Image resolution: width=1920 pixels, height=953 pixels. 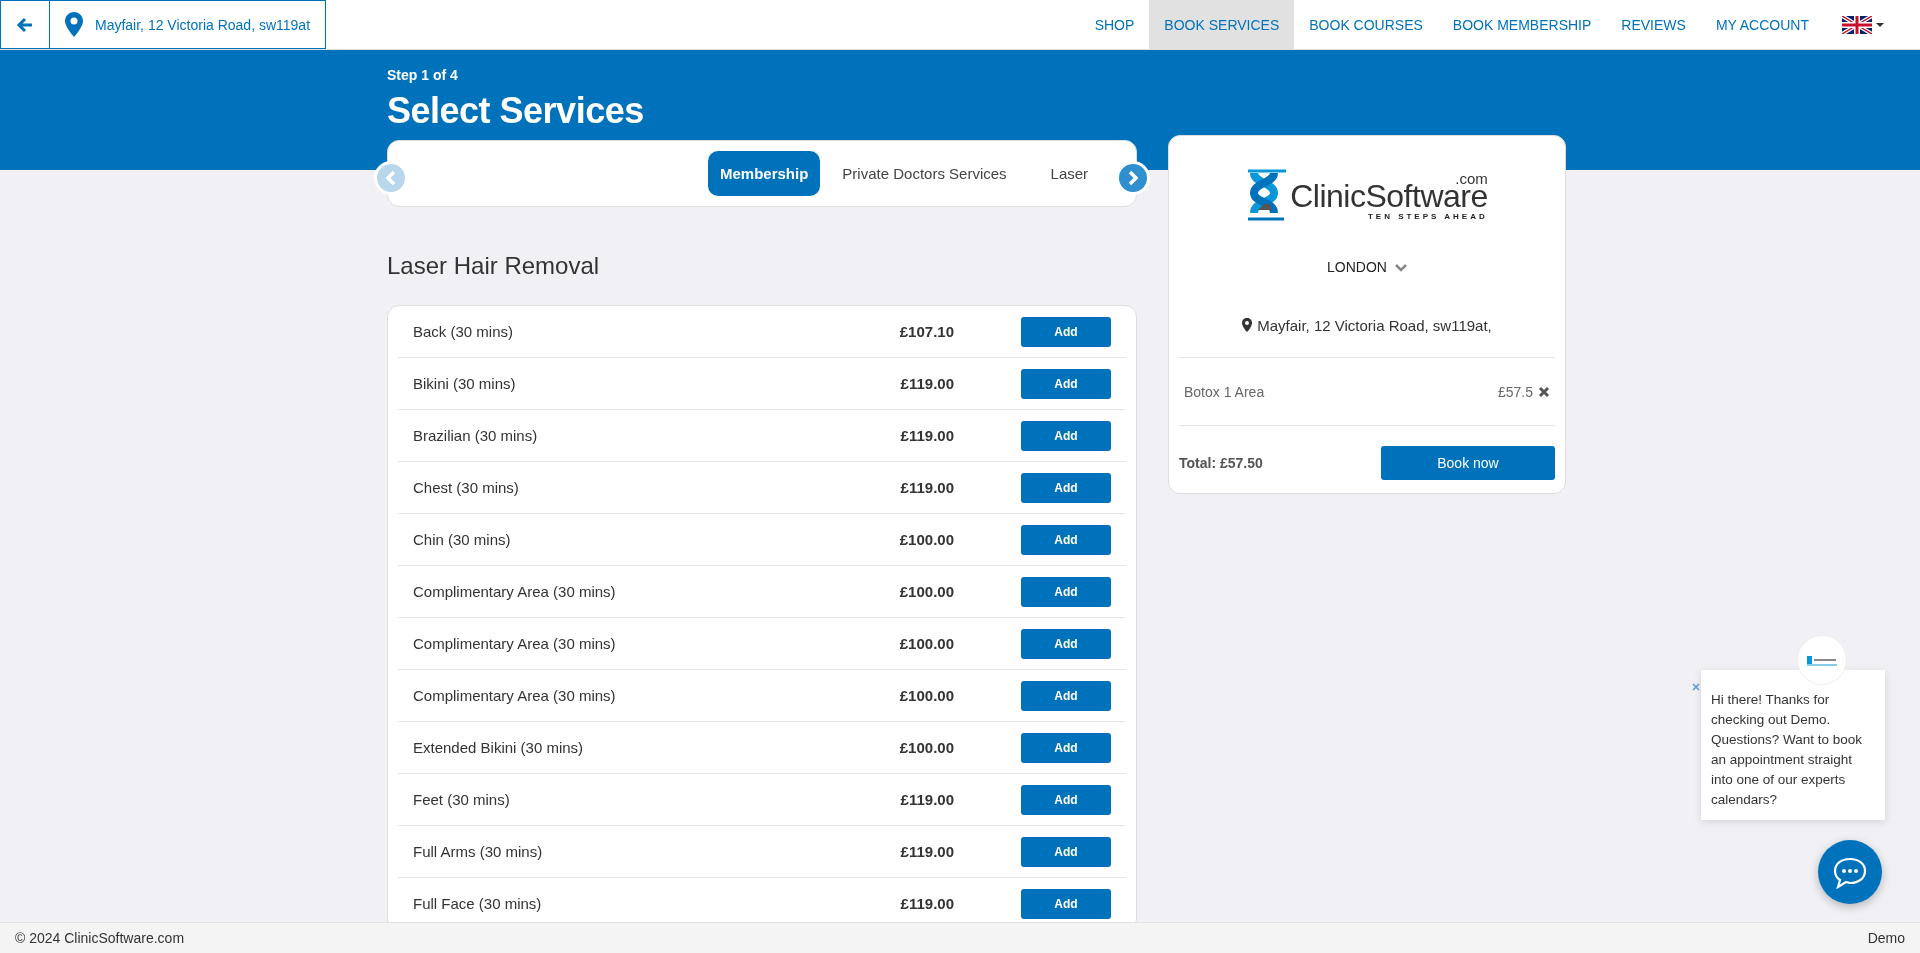 What do you see at coordinates (1762, 24) in the screenshot?
I see `nav-link: MY ACCOUNT` at bounding box center [1762, 24].